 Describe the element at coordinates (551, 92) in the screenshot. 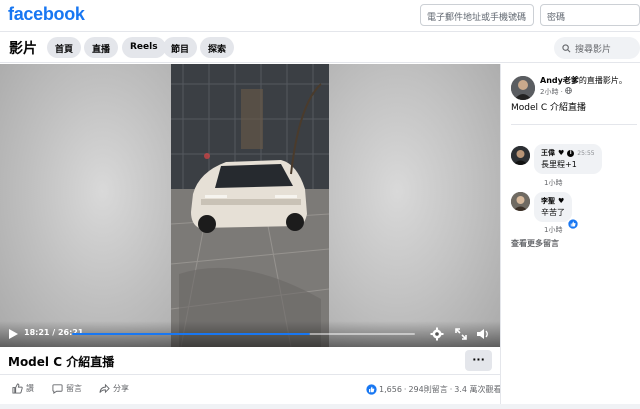

I see `poster-time-text: 2小時 ·` at that location.